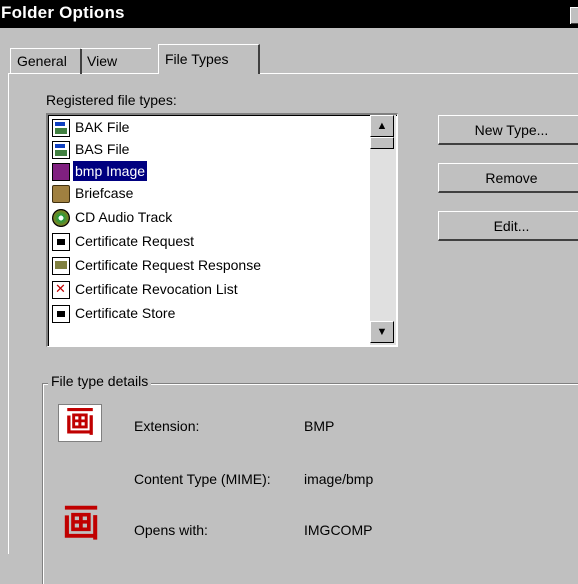 This screenshot has height=584, width=578. Describe the element at coordinates (63, 12) in the screenshot. I see `window-title: Folder Options` at that location.